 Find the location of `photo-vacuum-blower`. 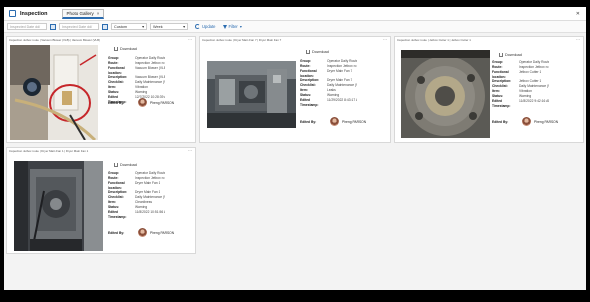

photo-vacuum-blower is located at coordinates (54, 92).